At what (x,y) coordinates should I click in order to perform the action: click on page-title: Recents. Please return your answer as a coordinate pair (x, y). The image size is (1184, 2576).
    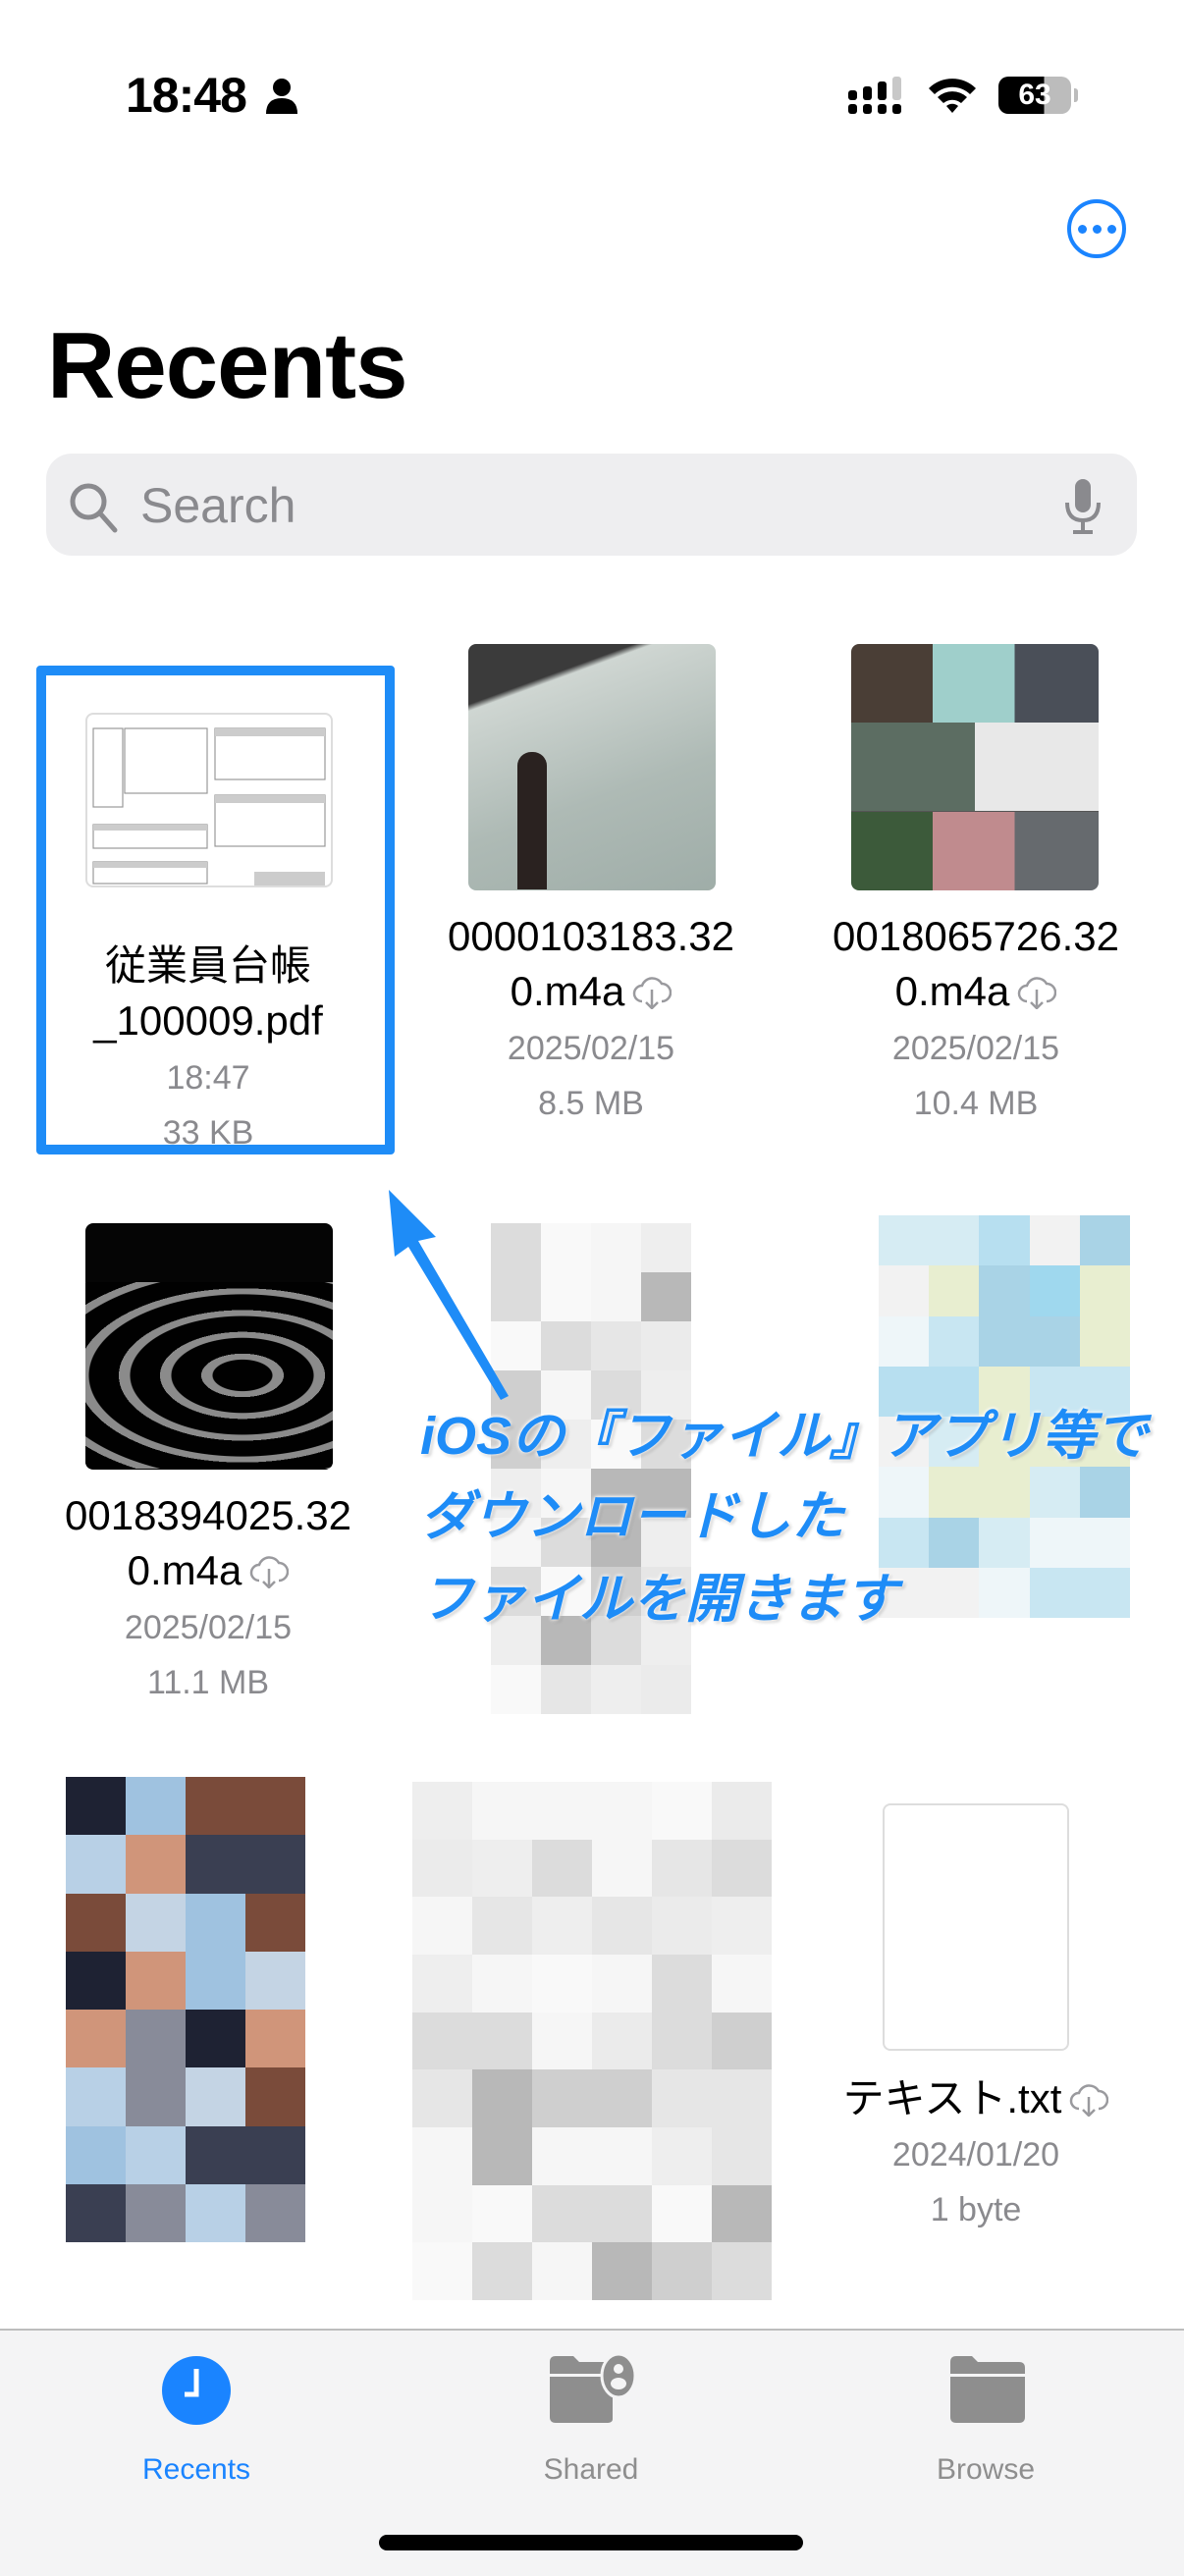
    Looking at the image, I should click on (227, 365).